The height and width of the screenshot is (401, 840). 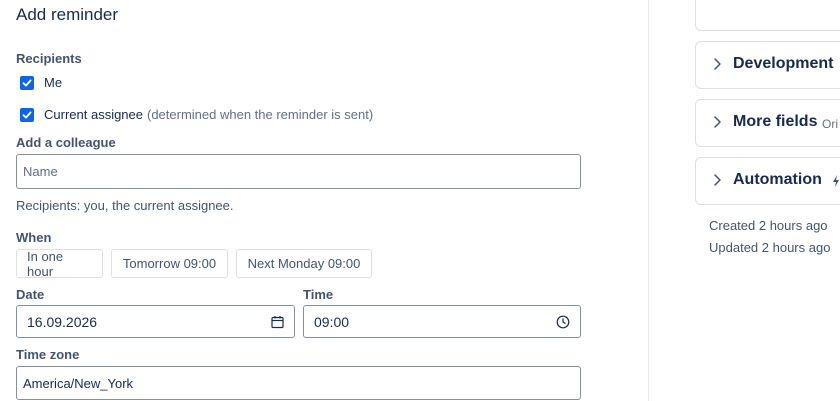 What do you see at coordinates (169, 263) in the screenshot?
I see `quick-option-tomorrow: Tomorrow 09:00` at bounding box center [169, 263].